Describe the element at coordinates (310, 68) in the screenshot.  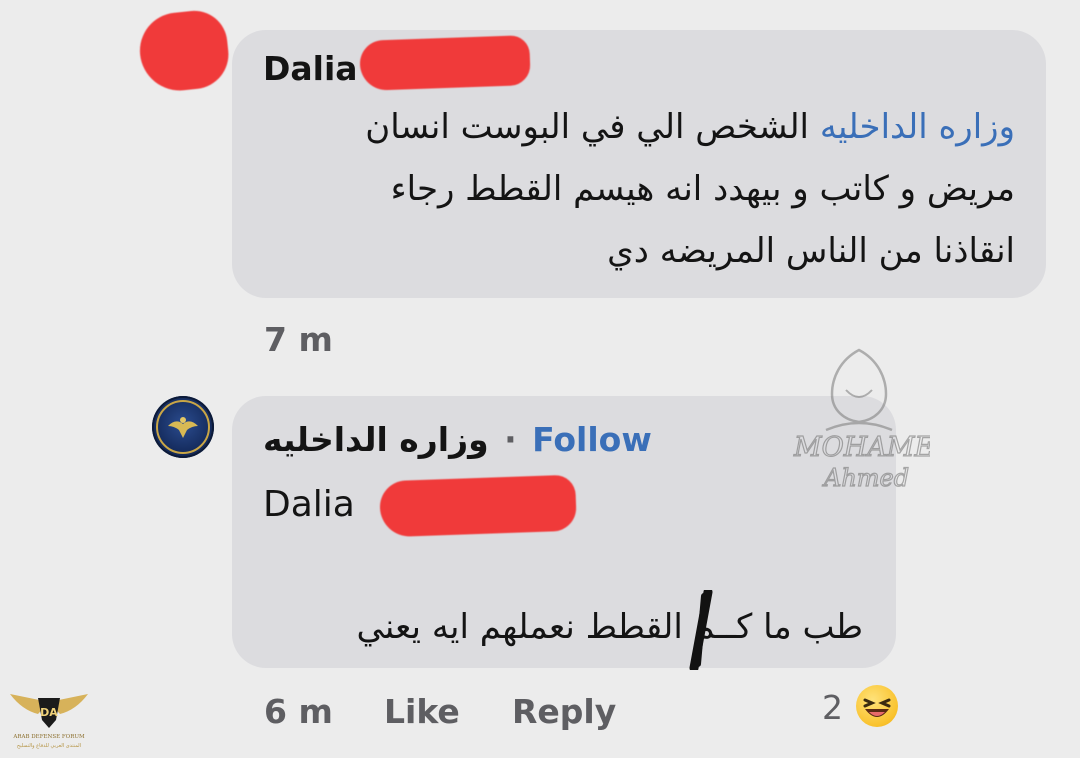
I see `comment-author-name: Dalia` at that location.